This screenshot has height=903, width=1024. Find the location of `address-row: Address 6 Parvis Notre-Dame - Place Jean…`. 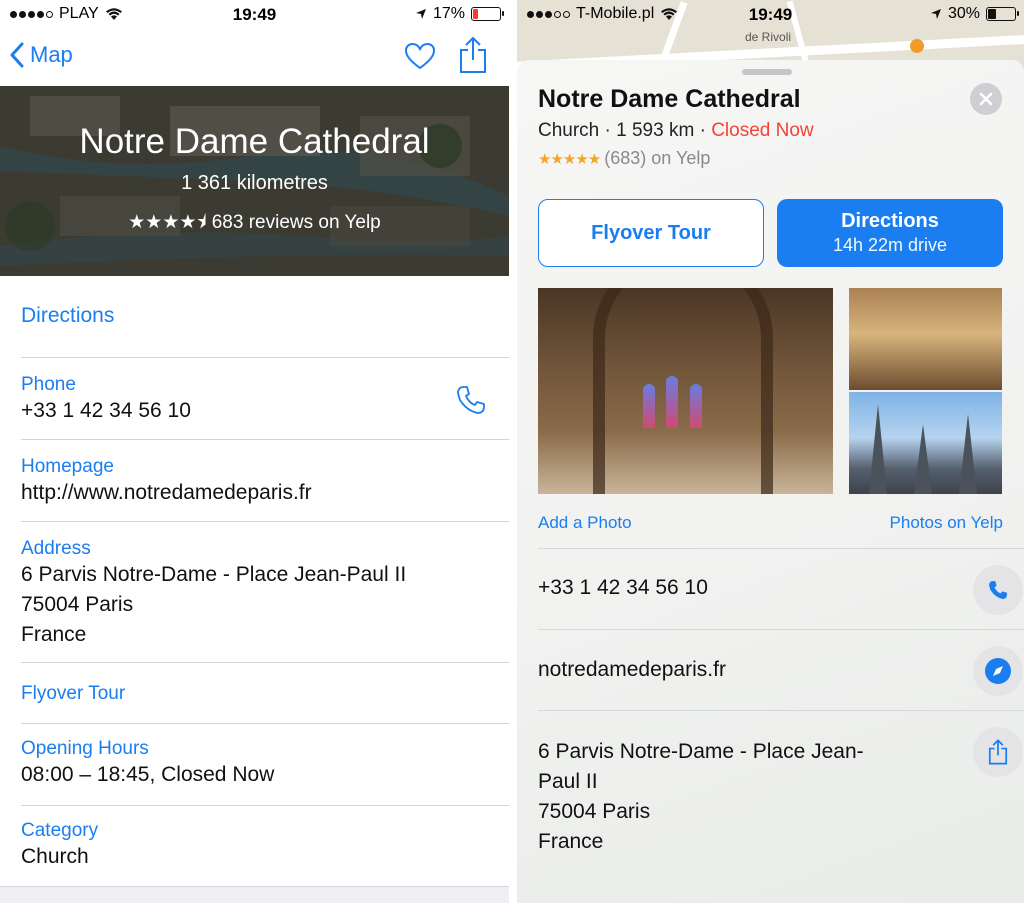

address-row: Address 6 Parvis Notre-Dame - Place Jean… is located at coordinates (265, 592).